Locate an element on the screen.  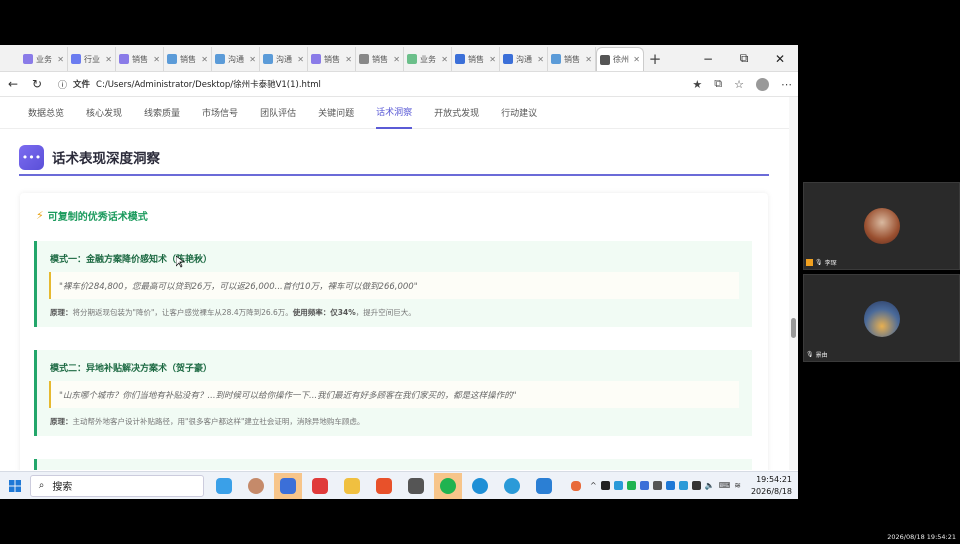
section-nav-item: 市场信号 is located at coordinates (220, 113).